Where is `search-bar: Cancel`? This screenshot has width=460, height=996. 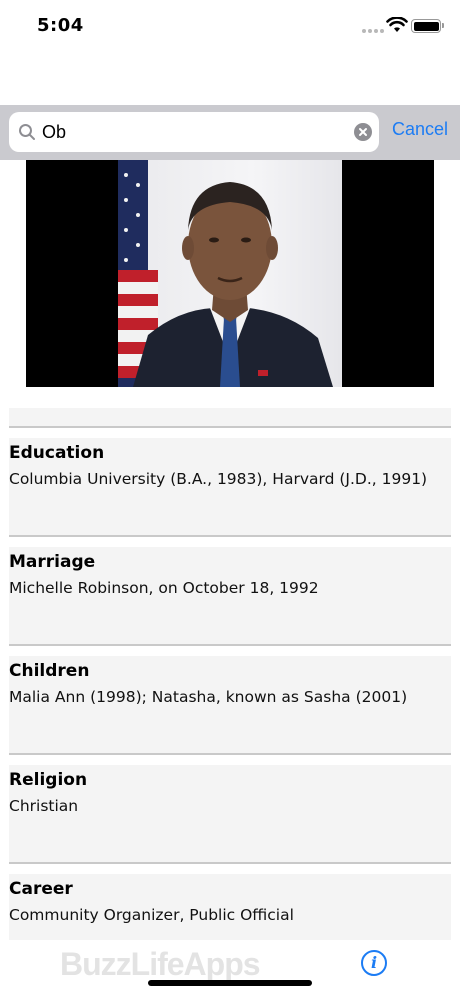 search-bar: Cancel is located at coordinates (230, 132).